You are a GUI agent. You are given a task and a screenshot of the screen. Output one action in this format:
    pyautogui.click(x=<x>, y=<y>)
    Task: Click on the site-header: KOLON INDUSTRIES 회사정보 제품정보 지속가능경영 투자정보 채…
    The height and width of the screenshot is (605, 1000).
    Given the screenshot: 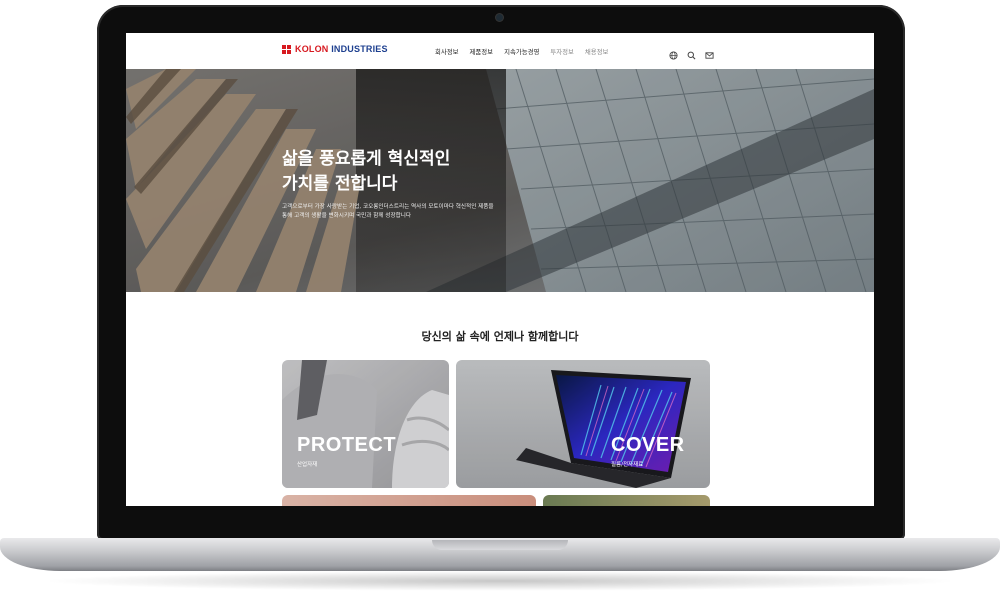 What is the action you would take?
    pyautogui.click(x=500, y=51)
    